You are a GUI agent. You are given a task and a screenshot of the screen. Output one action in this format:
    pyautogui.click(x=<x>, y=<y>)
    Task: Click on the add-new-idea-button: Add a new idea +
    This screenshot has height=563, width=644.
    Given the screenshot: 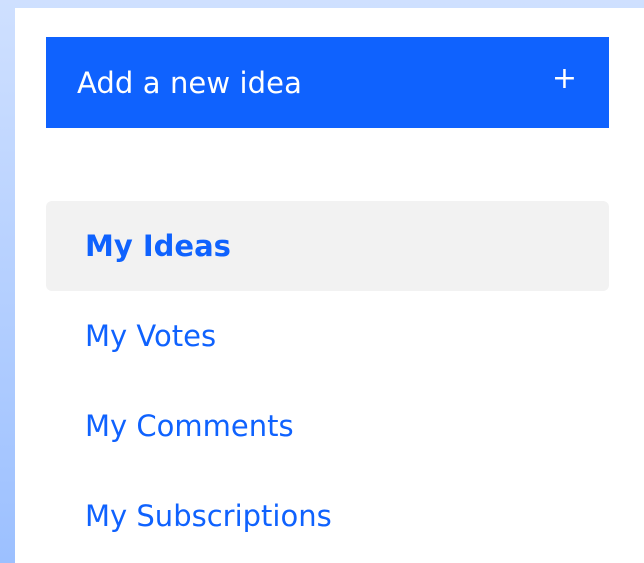 What is the action you would take?
    pyautogui.click(x=327, y=82)
    